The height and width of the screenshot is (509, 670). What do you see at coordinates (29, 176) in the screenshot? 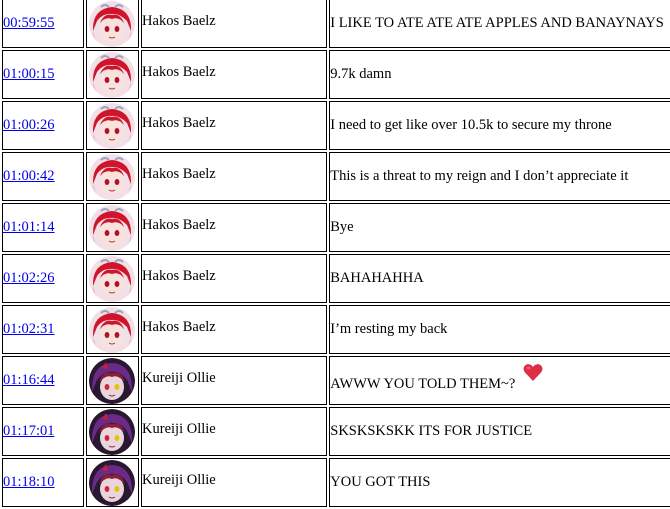
I see `timestamp-link: 01:00:42` at bounding box center [29, 176].